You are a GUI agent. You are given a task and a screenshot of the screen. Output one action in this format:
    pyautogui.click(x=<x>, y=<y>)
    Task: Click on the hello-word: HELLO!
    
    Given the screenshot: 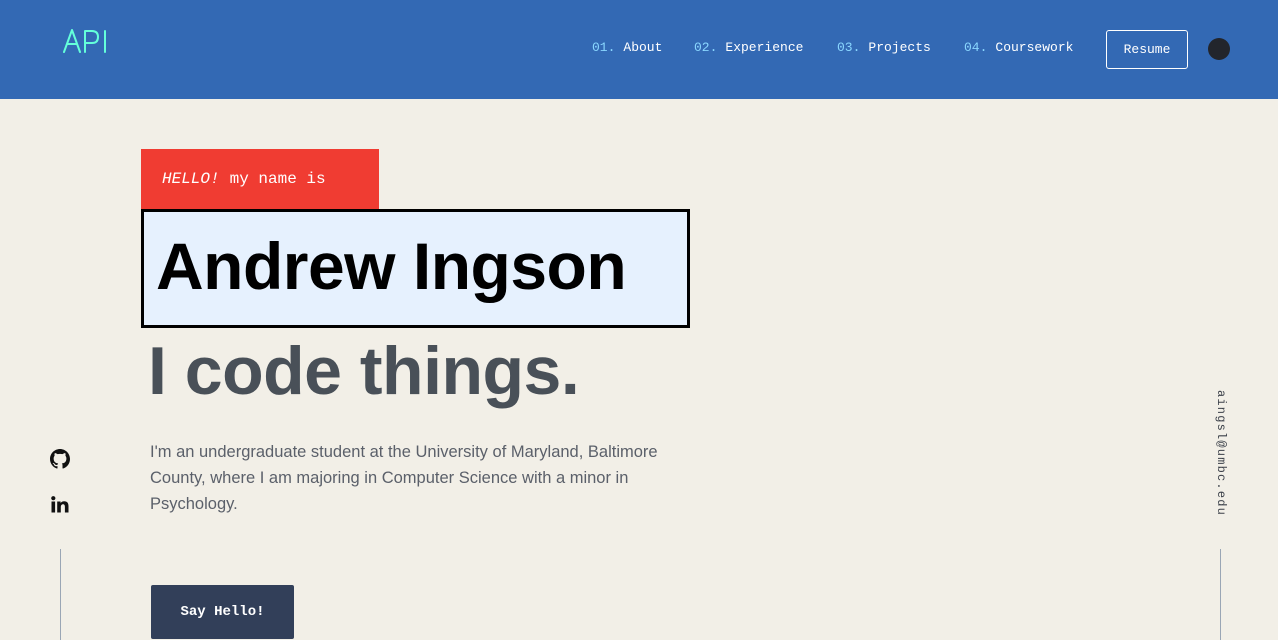 What is the action you would take?
    pyautogui.click(x=191, y=179)
    